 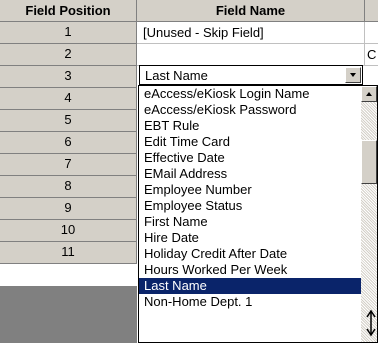 What do you see at coordinates (250, 158) in the screenshot?
I see `option-effective-date: Effective Date` at bounding box center [250, 158].